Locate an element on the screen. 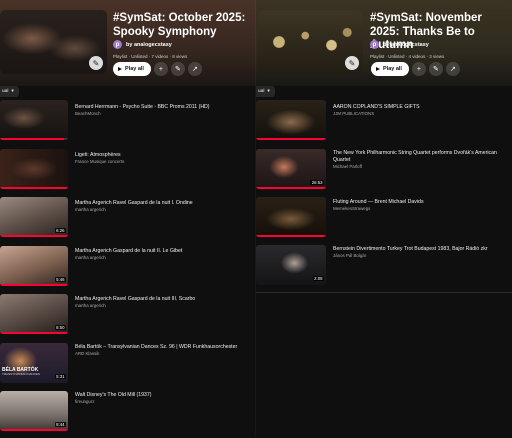 The height and width of the screenshot is (438, 512). video-channel: France Musique concerts is located at coordinates (99, 161).